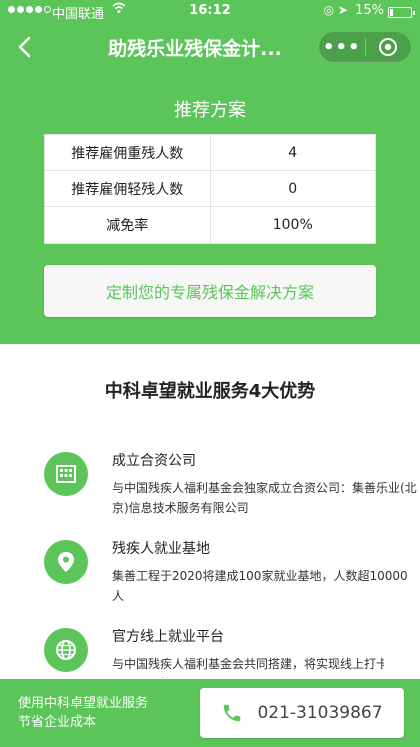  I want to click on building-icon, so click(66, 474).